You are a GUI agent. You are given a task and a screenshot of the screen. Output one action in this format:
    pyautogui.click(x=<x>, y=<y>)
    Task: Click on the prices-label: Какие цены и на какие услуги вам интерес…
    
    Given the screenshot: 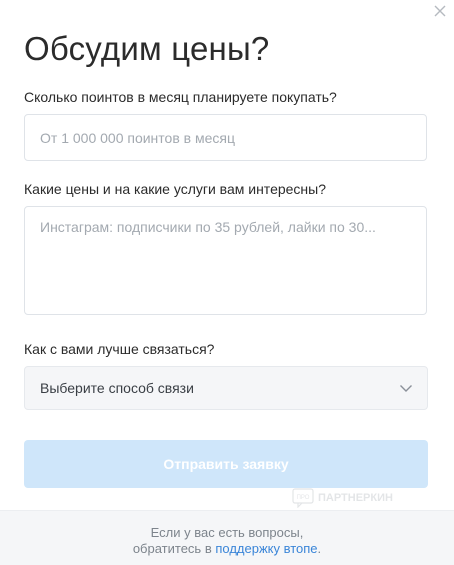 What is the action you would take?
    pyautogui.click(x=175, y=189)
    